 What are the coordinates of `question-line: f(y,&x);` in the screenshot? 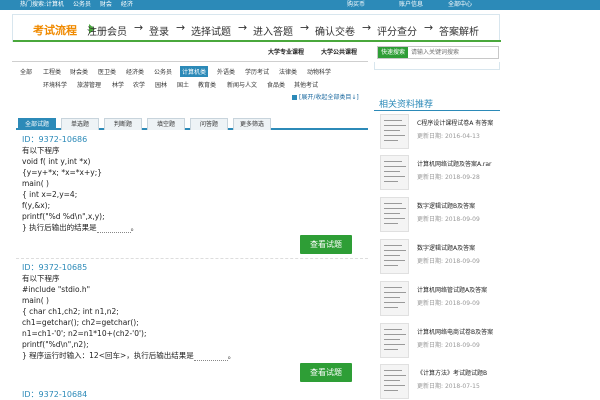 It's located at (36, 205).